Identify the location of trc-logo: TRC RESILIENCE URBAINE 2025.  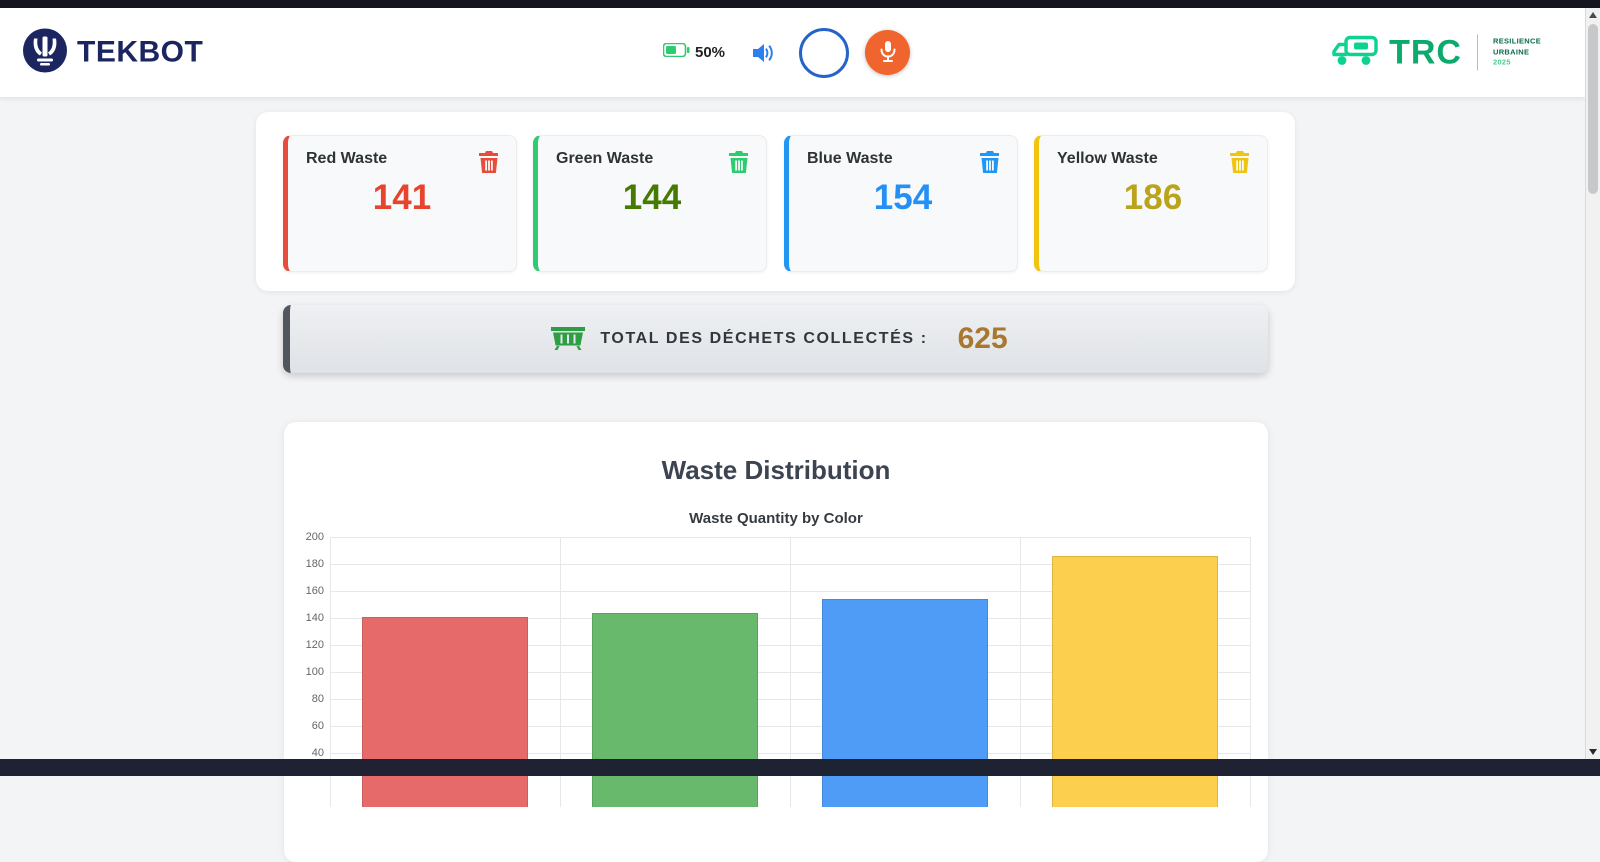
(1435, 52).